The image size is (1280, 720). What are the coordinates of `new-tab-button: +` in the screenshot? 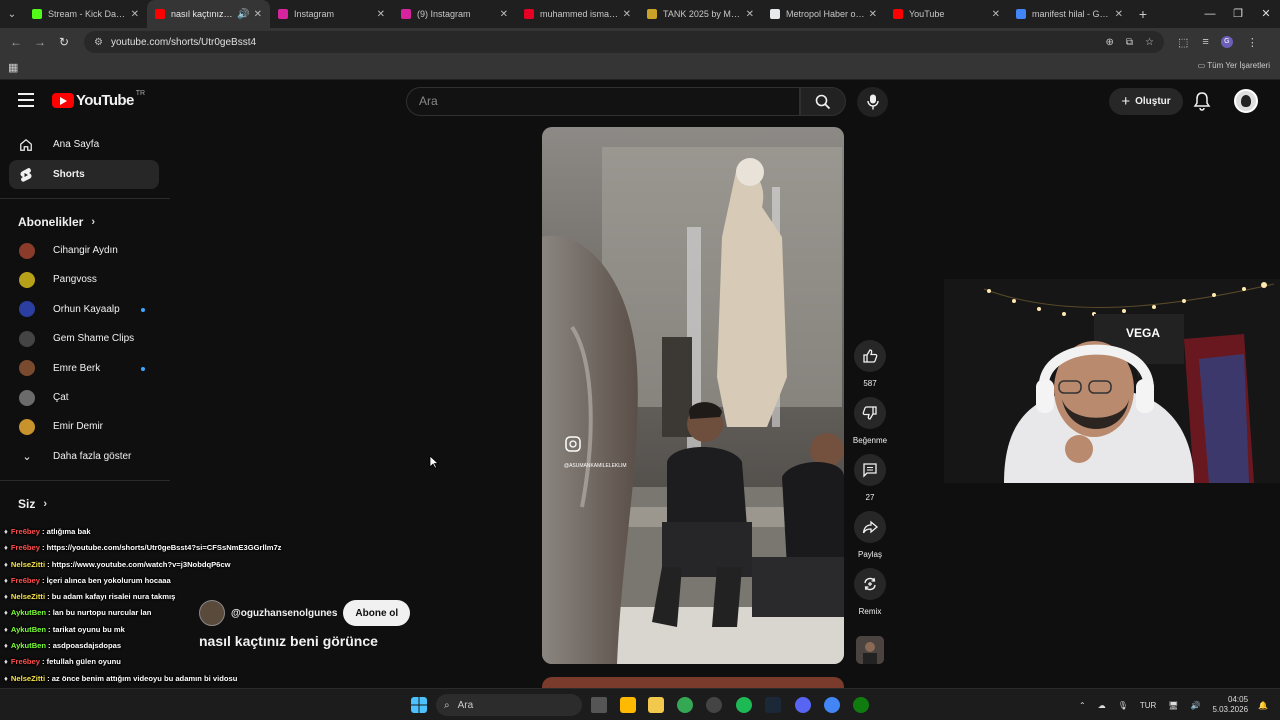 It's located at (1143, 14).